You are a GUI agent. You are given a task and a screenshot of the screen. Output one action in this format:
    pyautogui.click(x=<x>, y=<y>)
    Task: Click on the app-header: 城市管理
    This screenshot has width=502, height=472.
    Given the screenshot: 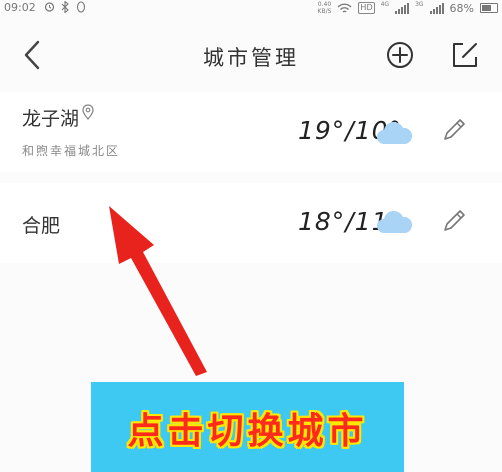 What is the action you would take?
    pyautogui.click(x=251, y=54)
    